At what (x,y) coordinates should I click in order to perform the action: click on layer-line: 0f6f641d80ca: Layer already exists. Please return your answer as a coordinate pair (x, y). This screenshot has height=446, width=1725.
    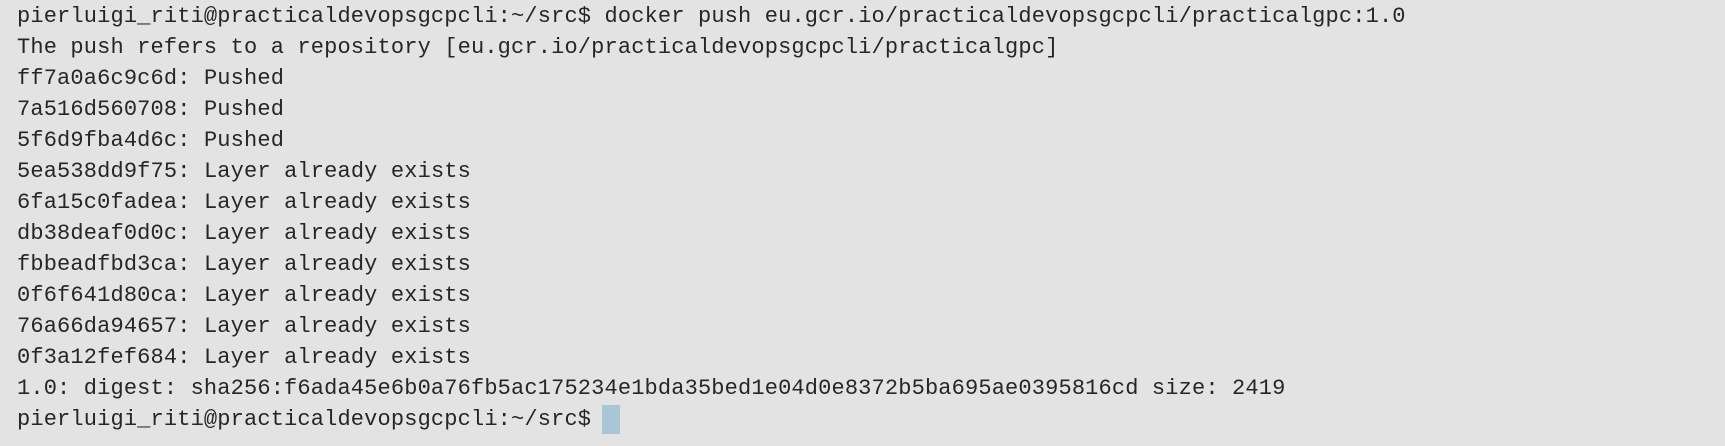
    Looking at the image, I should click on (244, 295).